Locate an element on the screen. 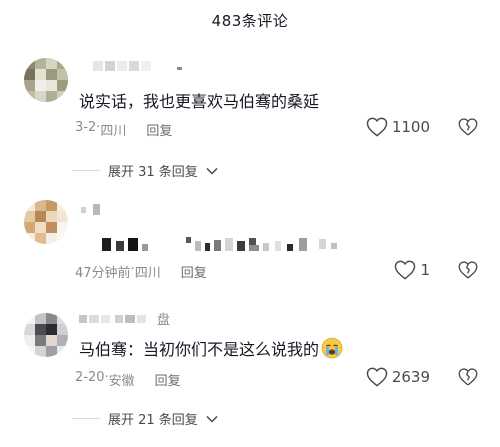  expand-replies-label: 展开 21 条回复 is located at coordinates (153, 420).